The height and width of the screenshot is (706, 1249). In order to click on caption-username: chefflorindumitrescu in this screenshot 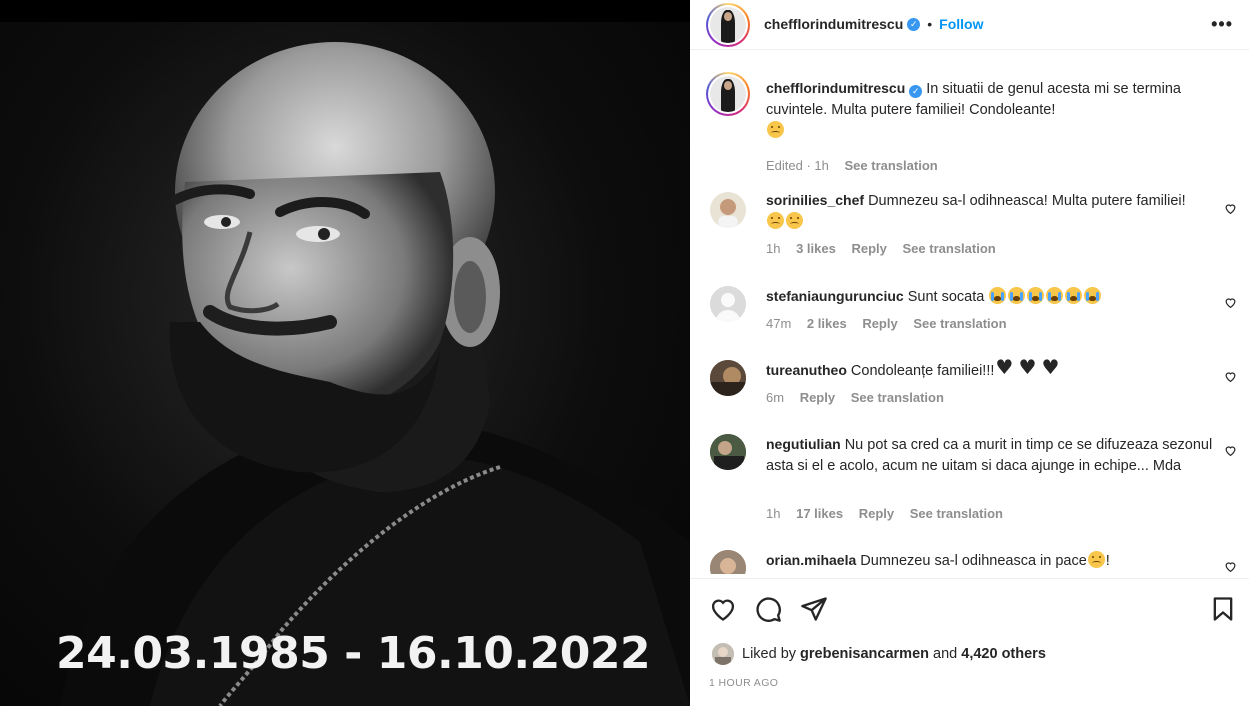, I will do `click(835, 88)`.